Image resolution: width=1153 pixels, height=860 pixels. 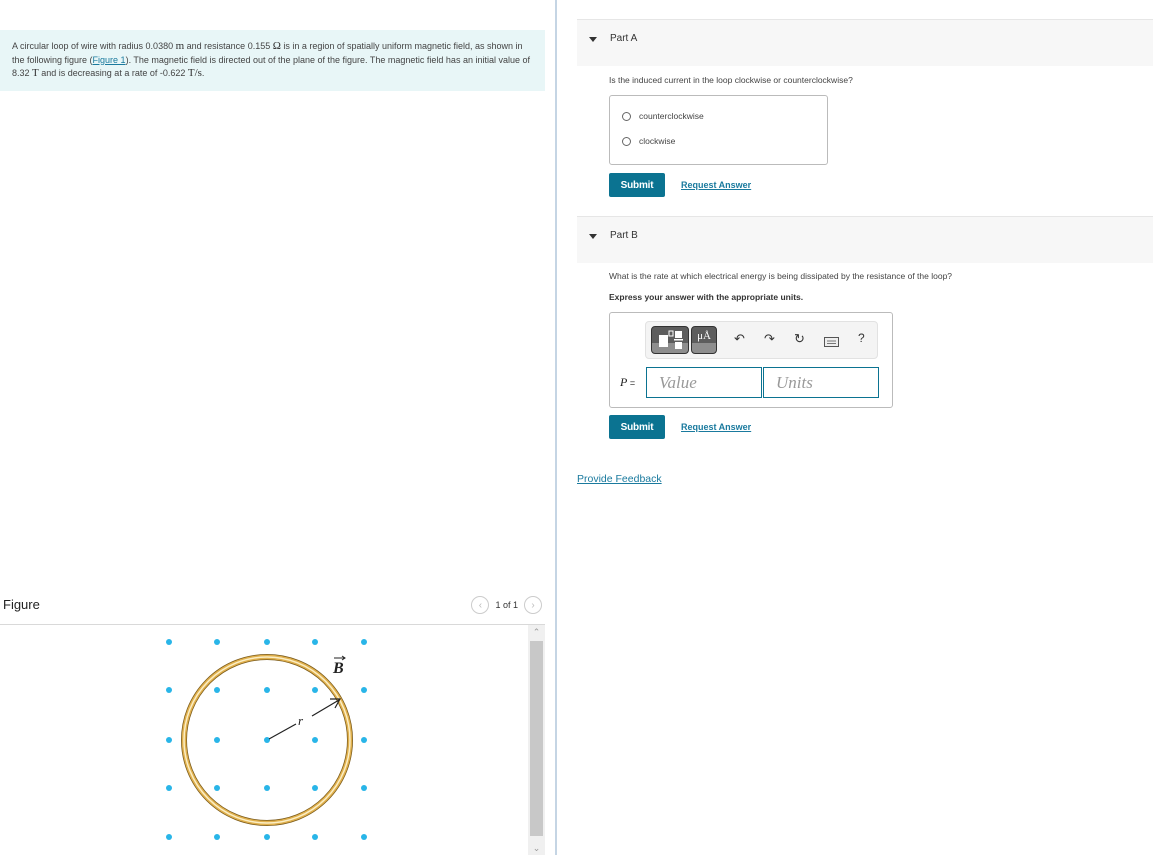 What do you see at coordinates (716, 185) in the screenshot?
I see `part-a-request-answer-link: Request Answer` at bounding box center [716, 185].